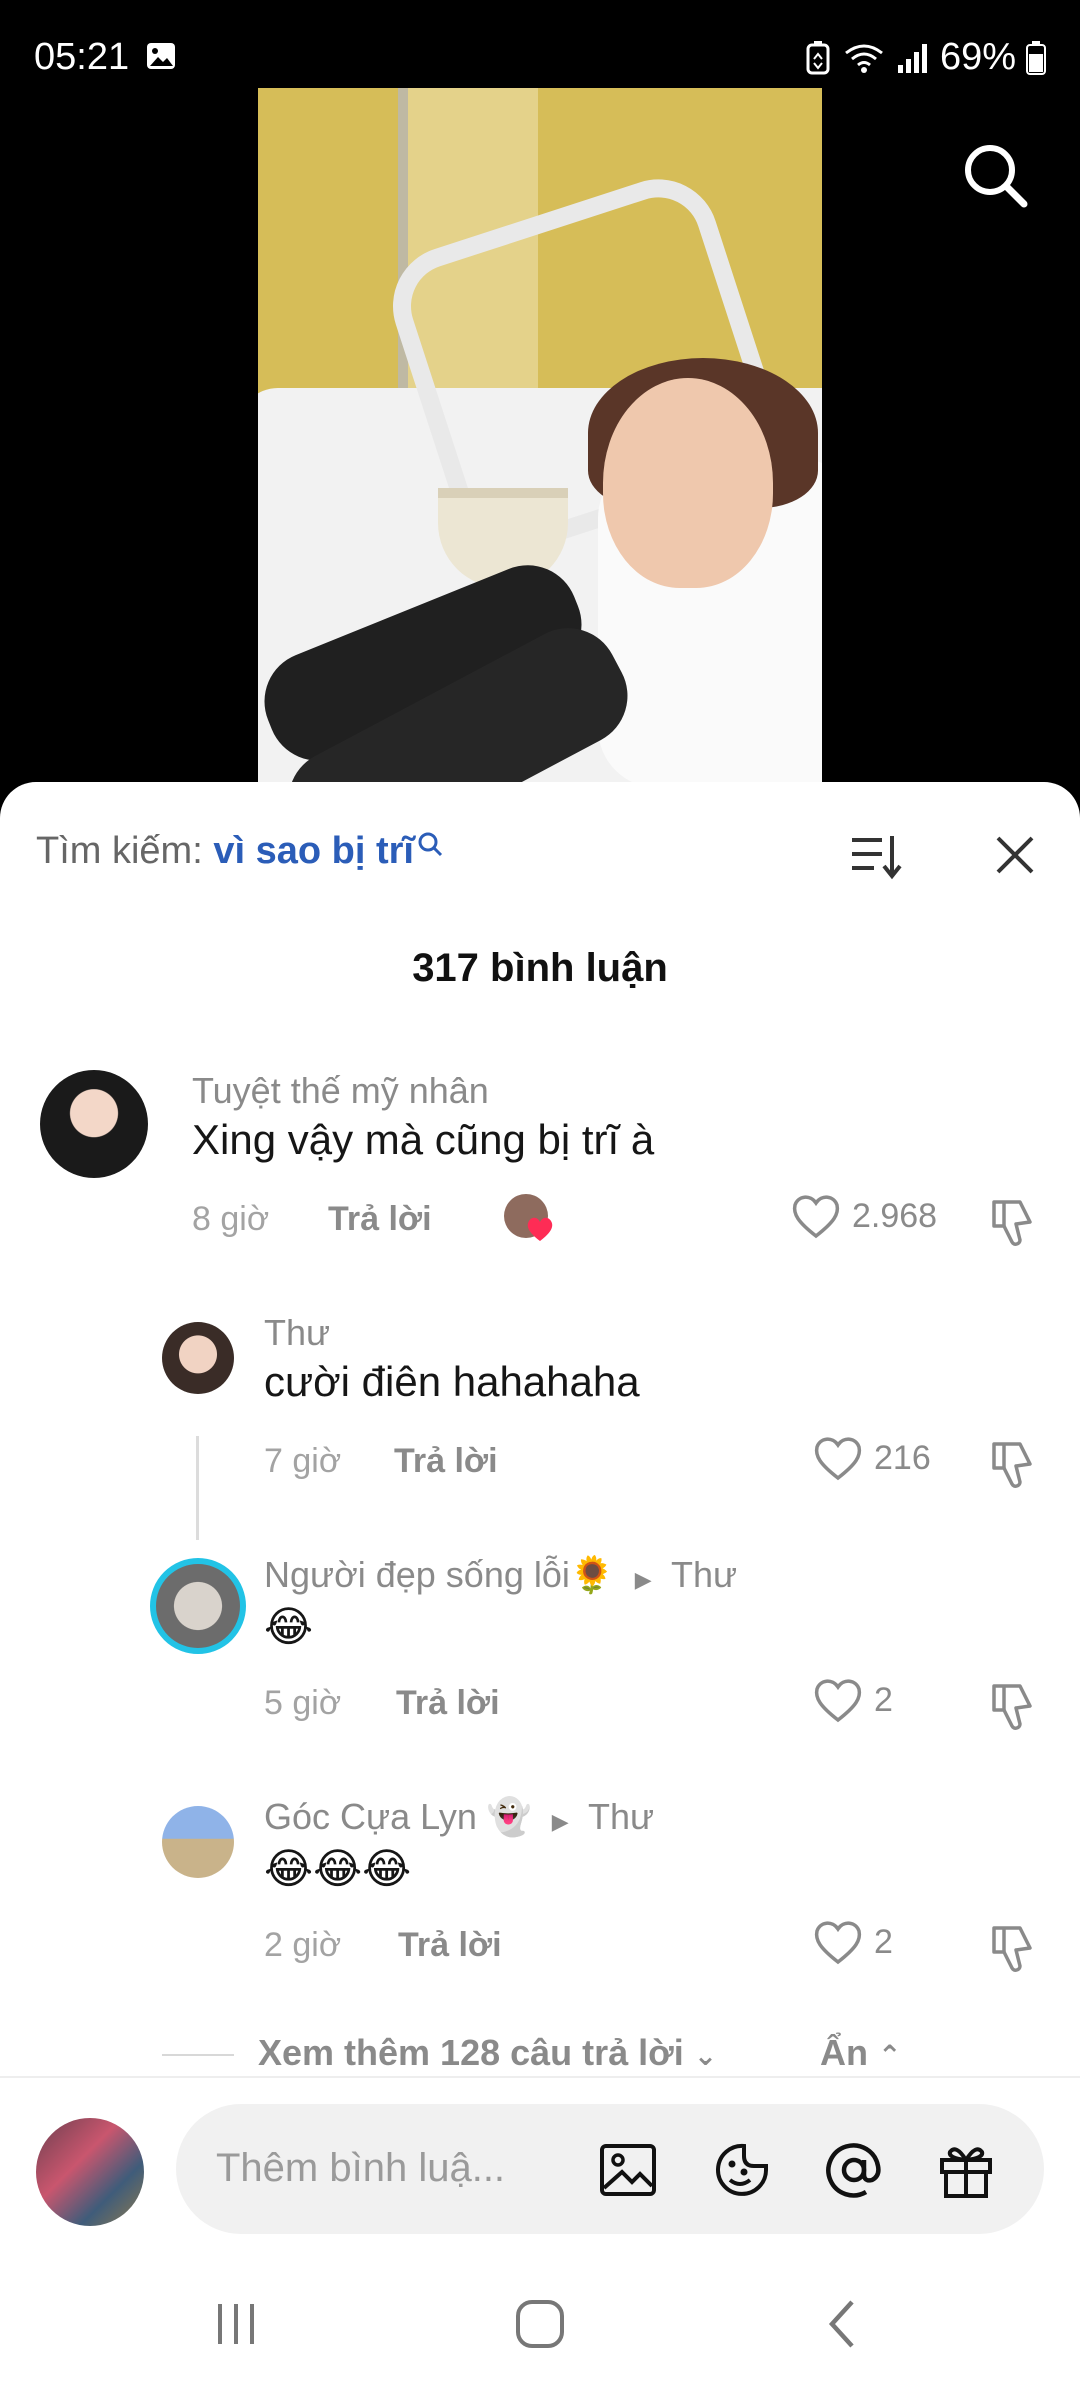 This screenshot has height=2400, width=1080. I want to click on search-query: vì sao bị trĩ, so click(313, 851).